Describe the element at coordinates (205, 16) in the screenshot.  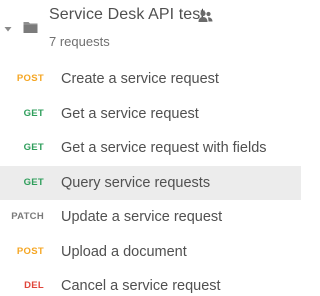
I see `team-icon` at that location.